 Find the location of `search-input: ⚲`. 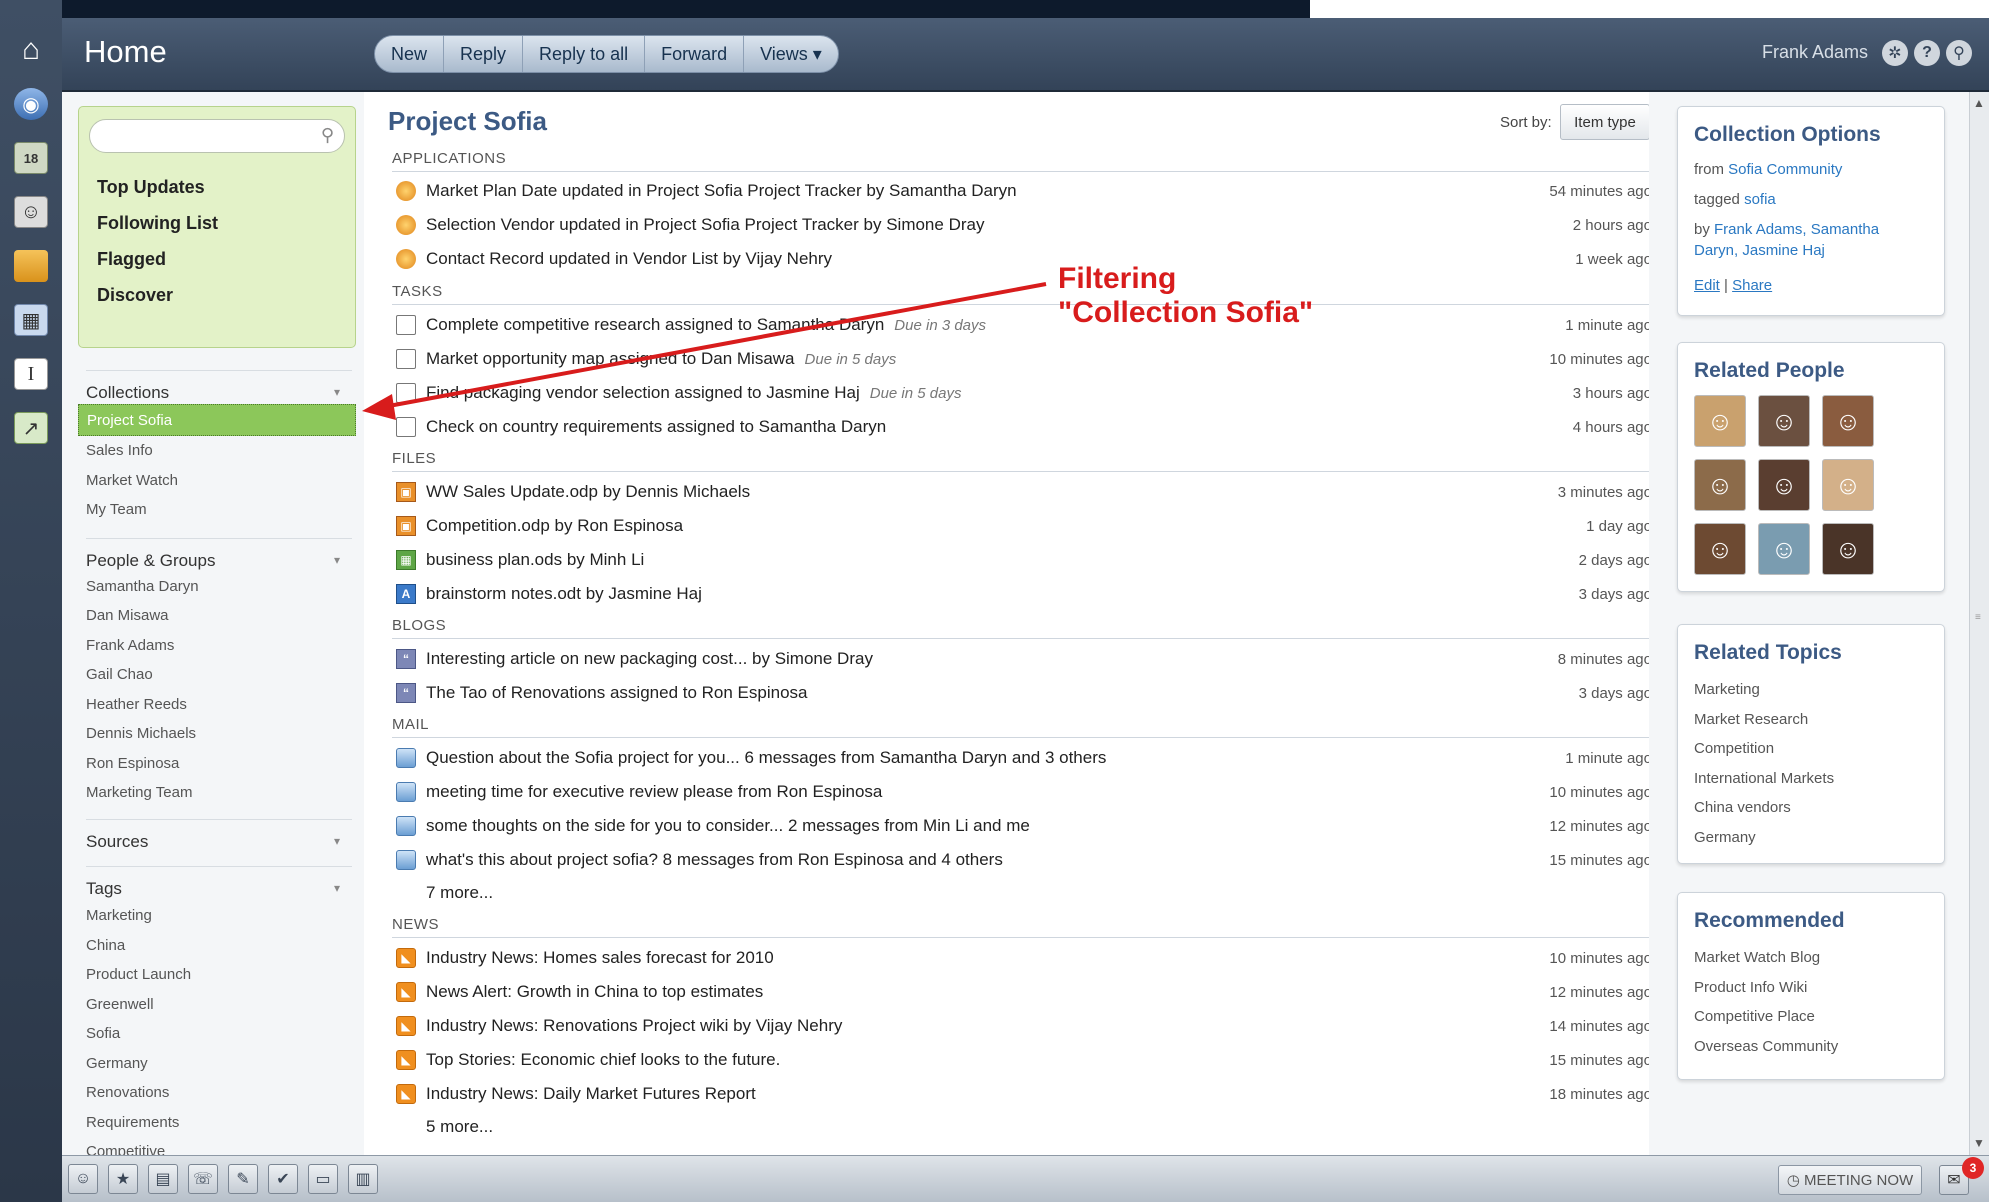

search-input: ⚲ is located at coordinates (217, 136).